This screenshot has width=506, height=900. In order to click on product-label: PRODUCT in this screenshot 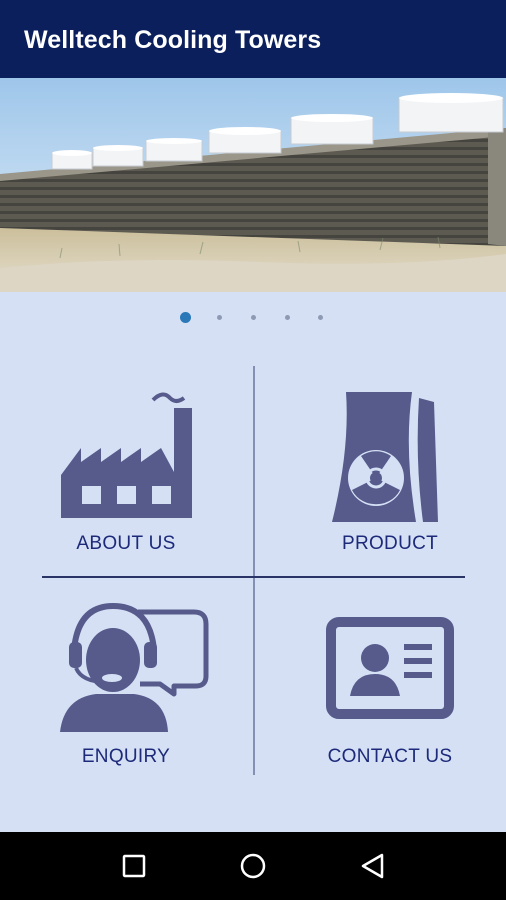, I will do `click(390, 543)`.